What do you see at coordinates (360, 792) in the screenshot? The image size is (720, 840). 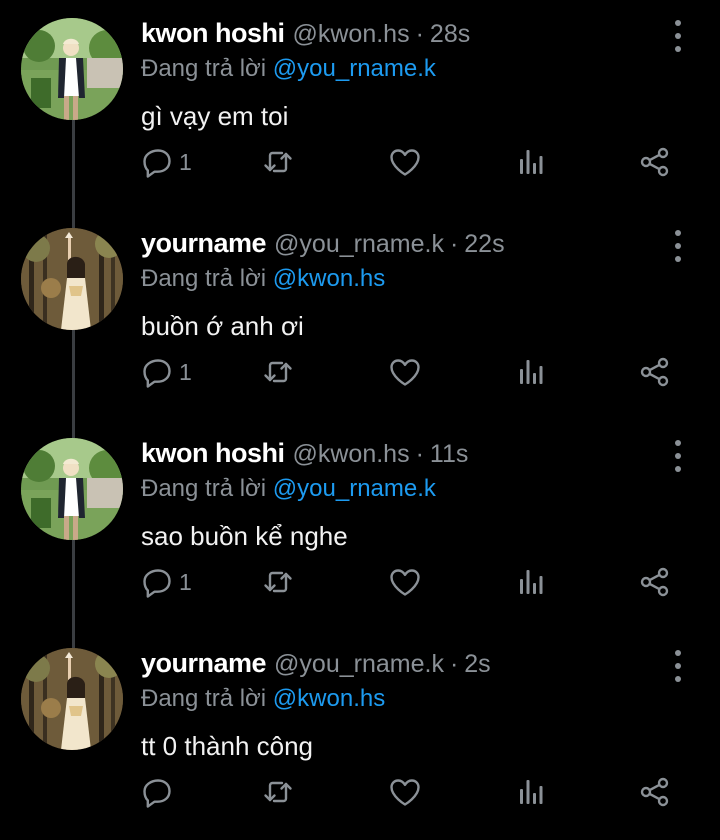 I see `action-bar` at bounding box center [360, 792].